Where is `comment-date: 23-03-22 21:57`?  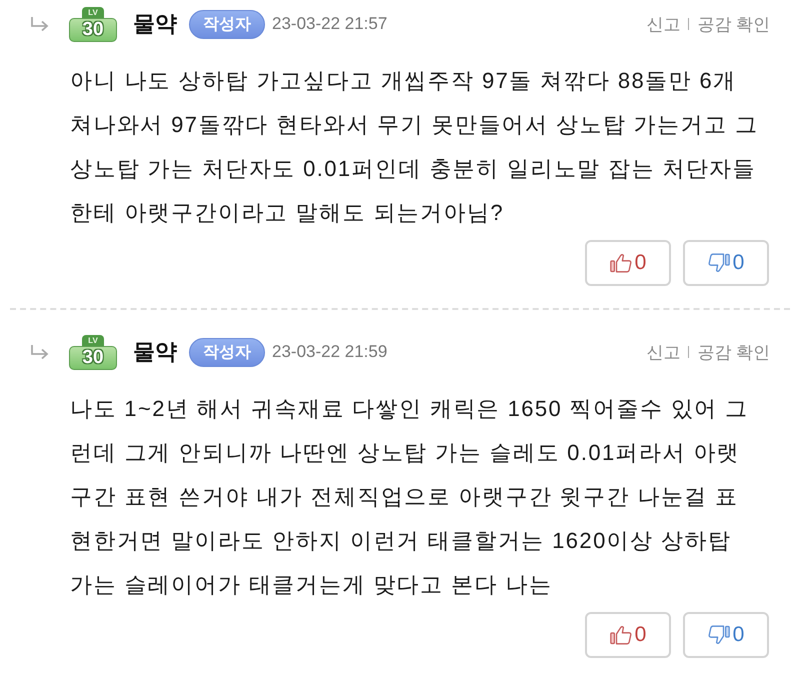 comment-date: 23-03-22 21:57 is located at coordinates (330, 24).